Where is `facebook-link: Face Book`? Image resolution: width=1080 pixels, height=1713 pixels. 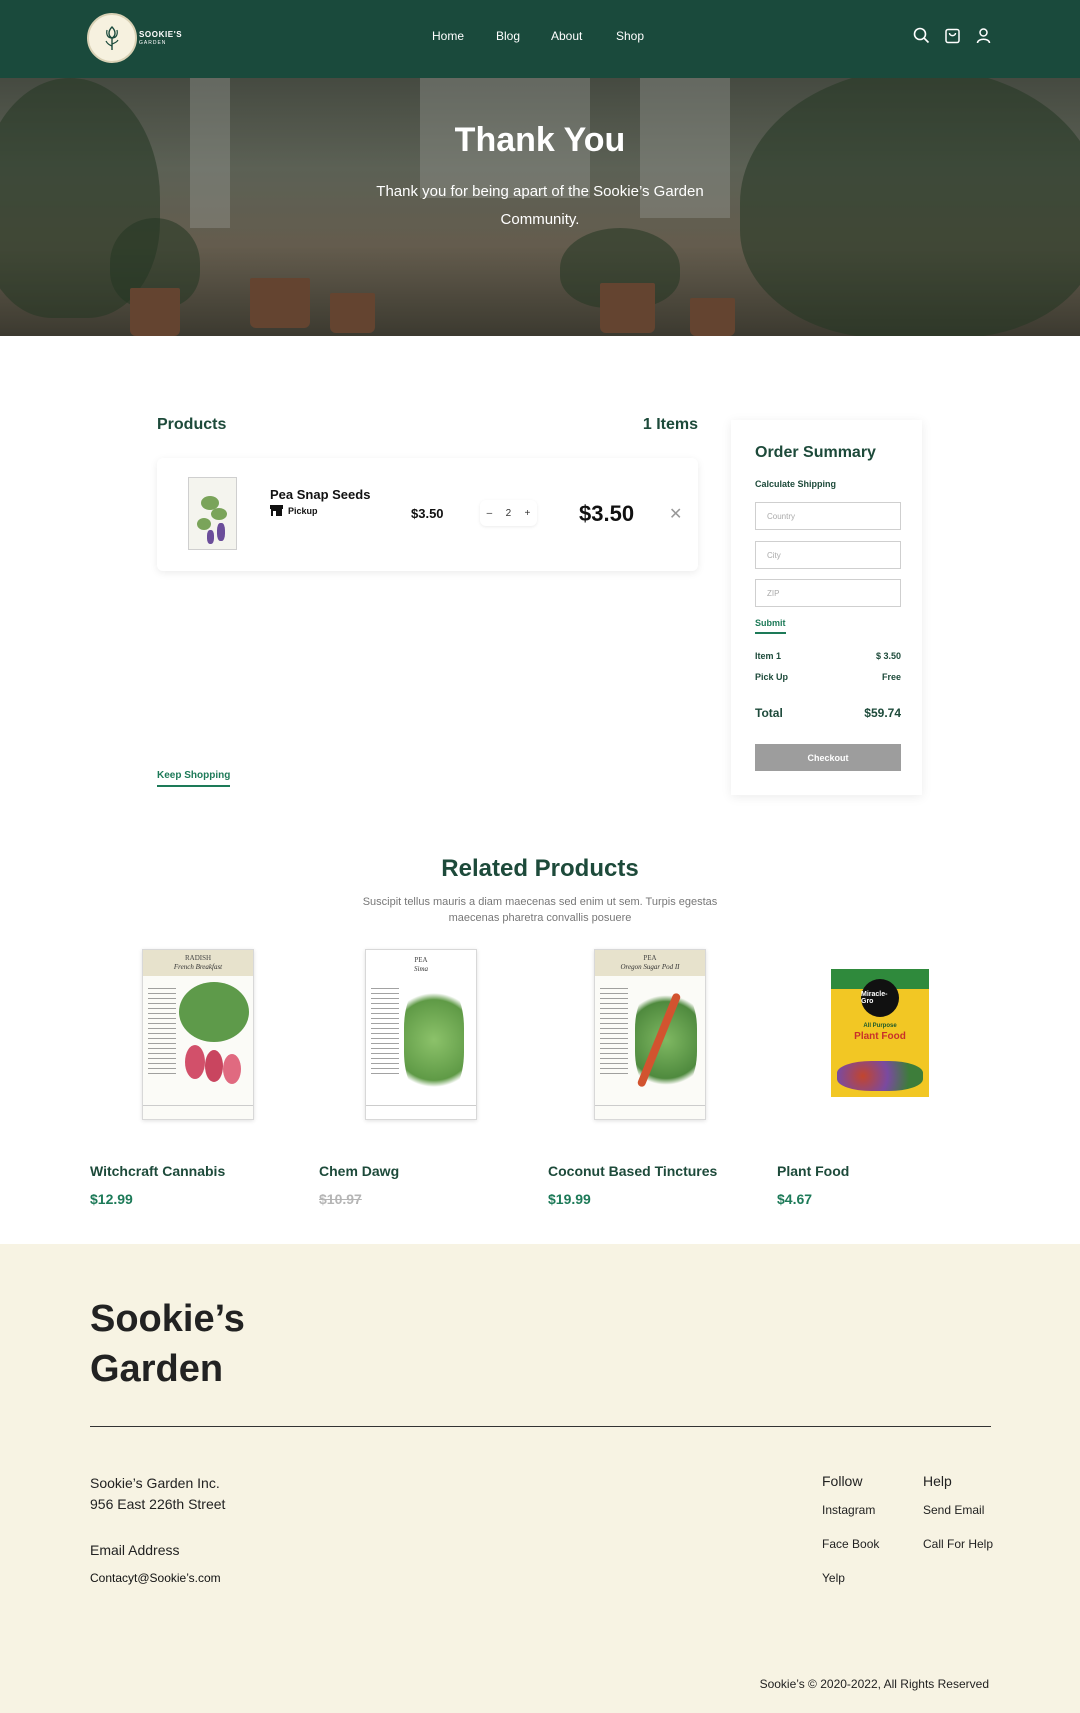 facebook-link: Face Book is located at coordinates (850, 1544).